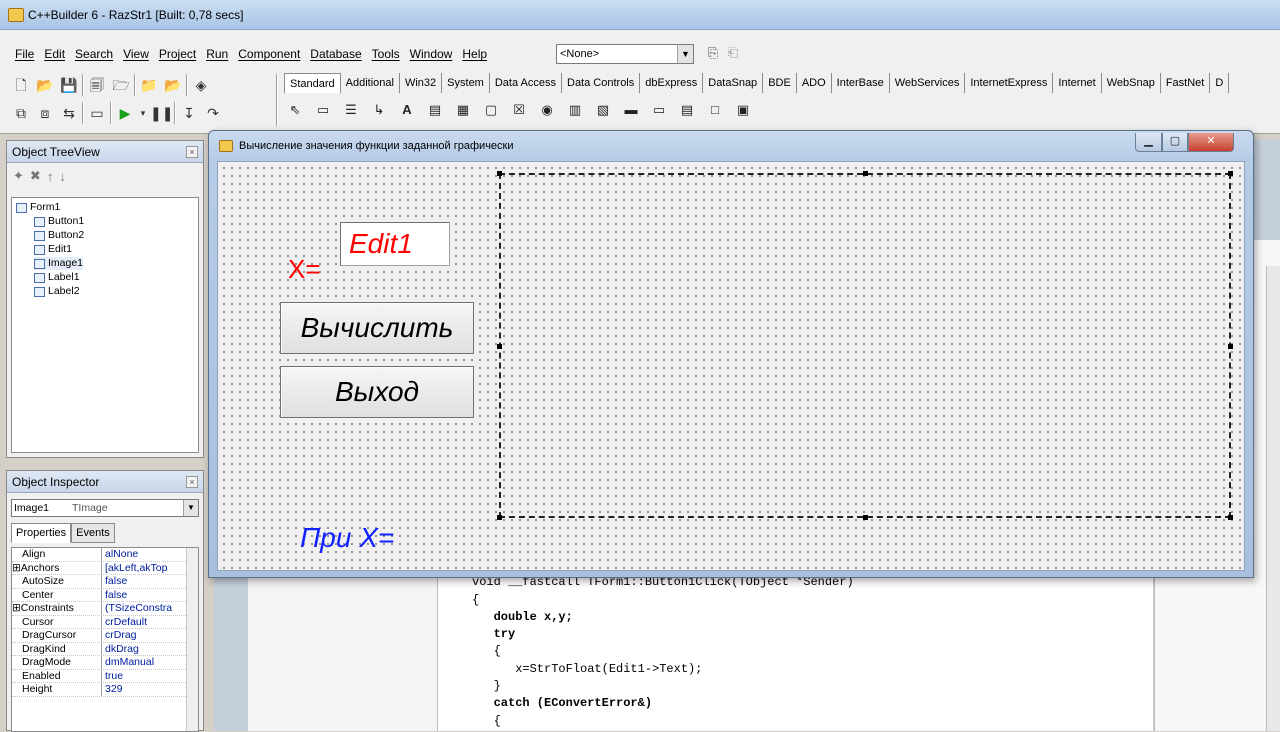  I want to click on scrollbar-icon: ▬, so click(631, 110).